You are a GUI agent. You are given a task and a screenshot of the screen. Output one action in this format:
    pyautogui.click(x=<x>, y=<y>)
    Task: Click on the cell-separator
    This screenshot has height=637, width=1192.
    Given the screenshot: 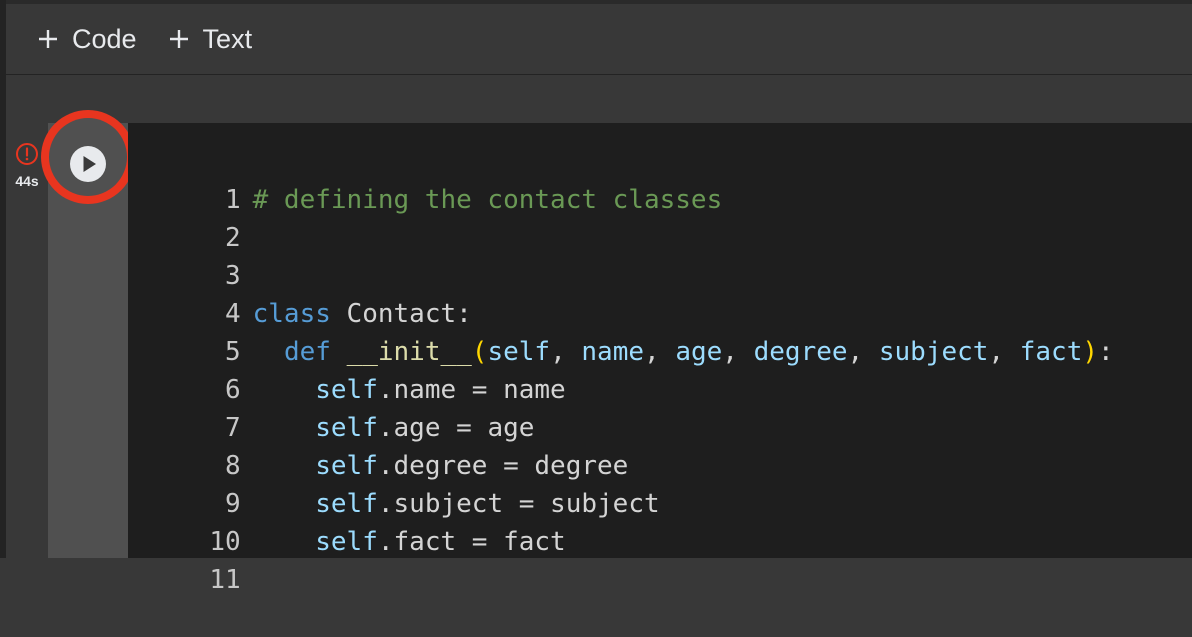 What is the action you would take?
    pyautogui.click(x=599, y=99)
    